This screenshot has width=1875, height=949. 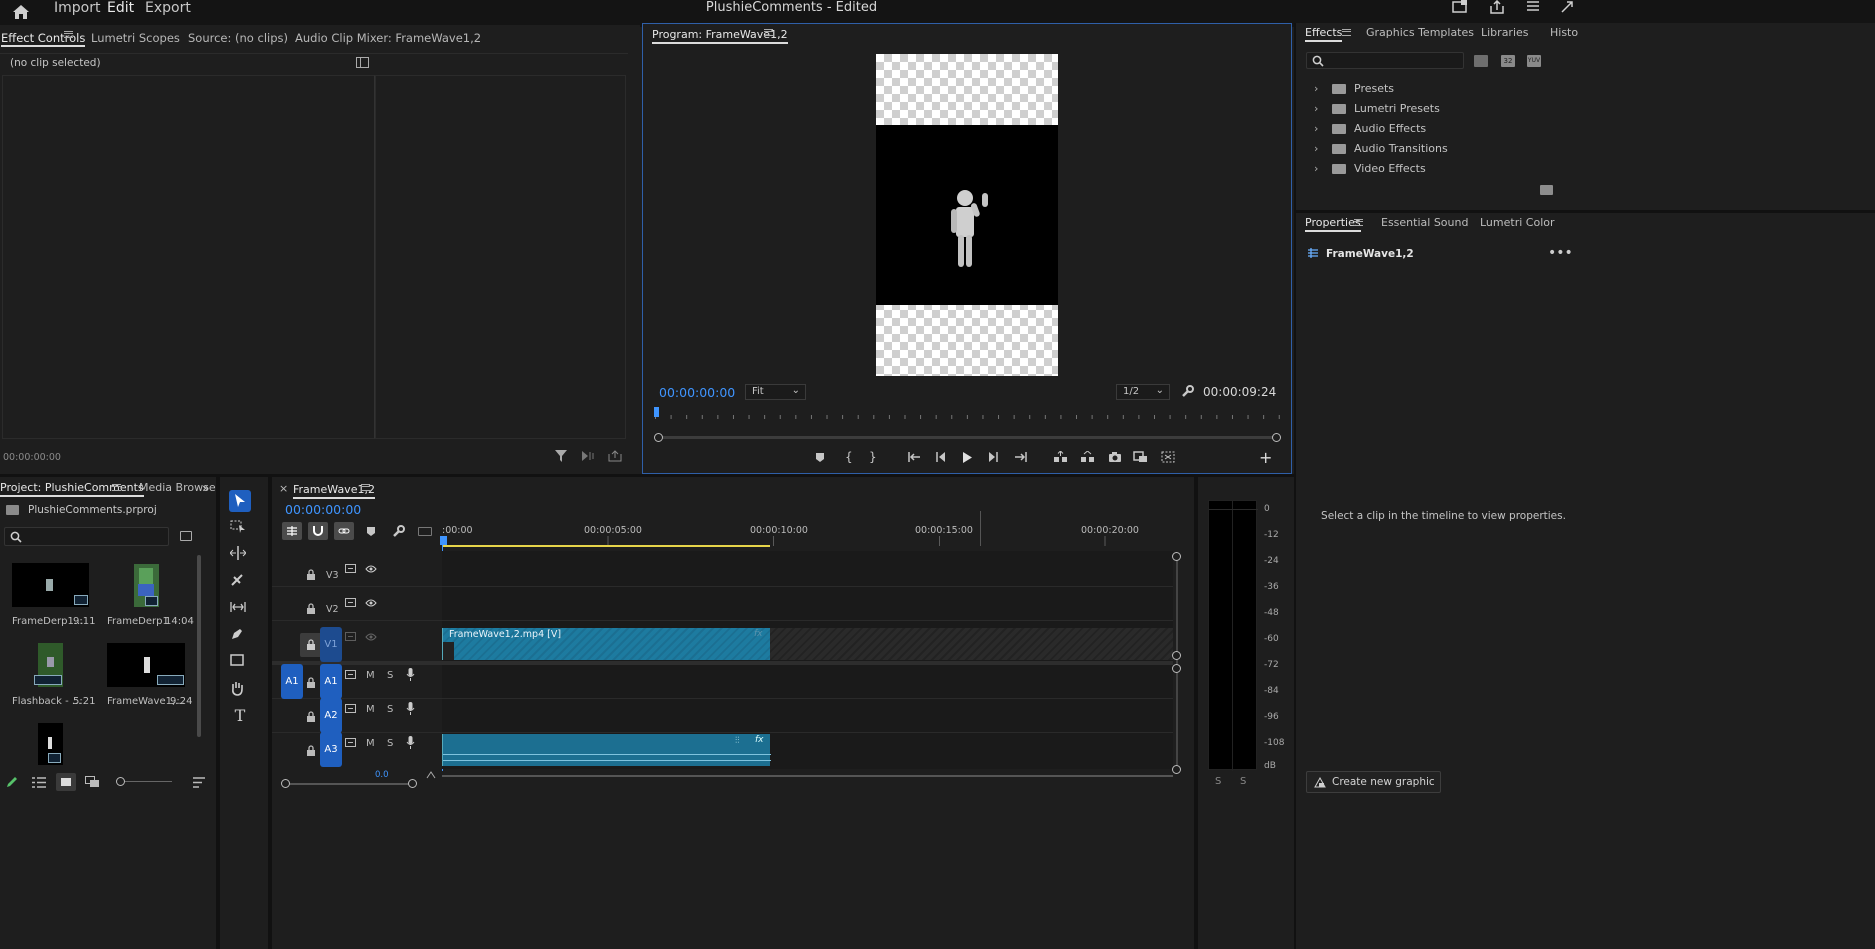 What do you see at coordinates (1546, 190) in the screenshot?
I see `new-folder-icon` at bounding box center [1546, 190].